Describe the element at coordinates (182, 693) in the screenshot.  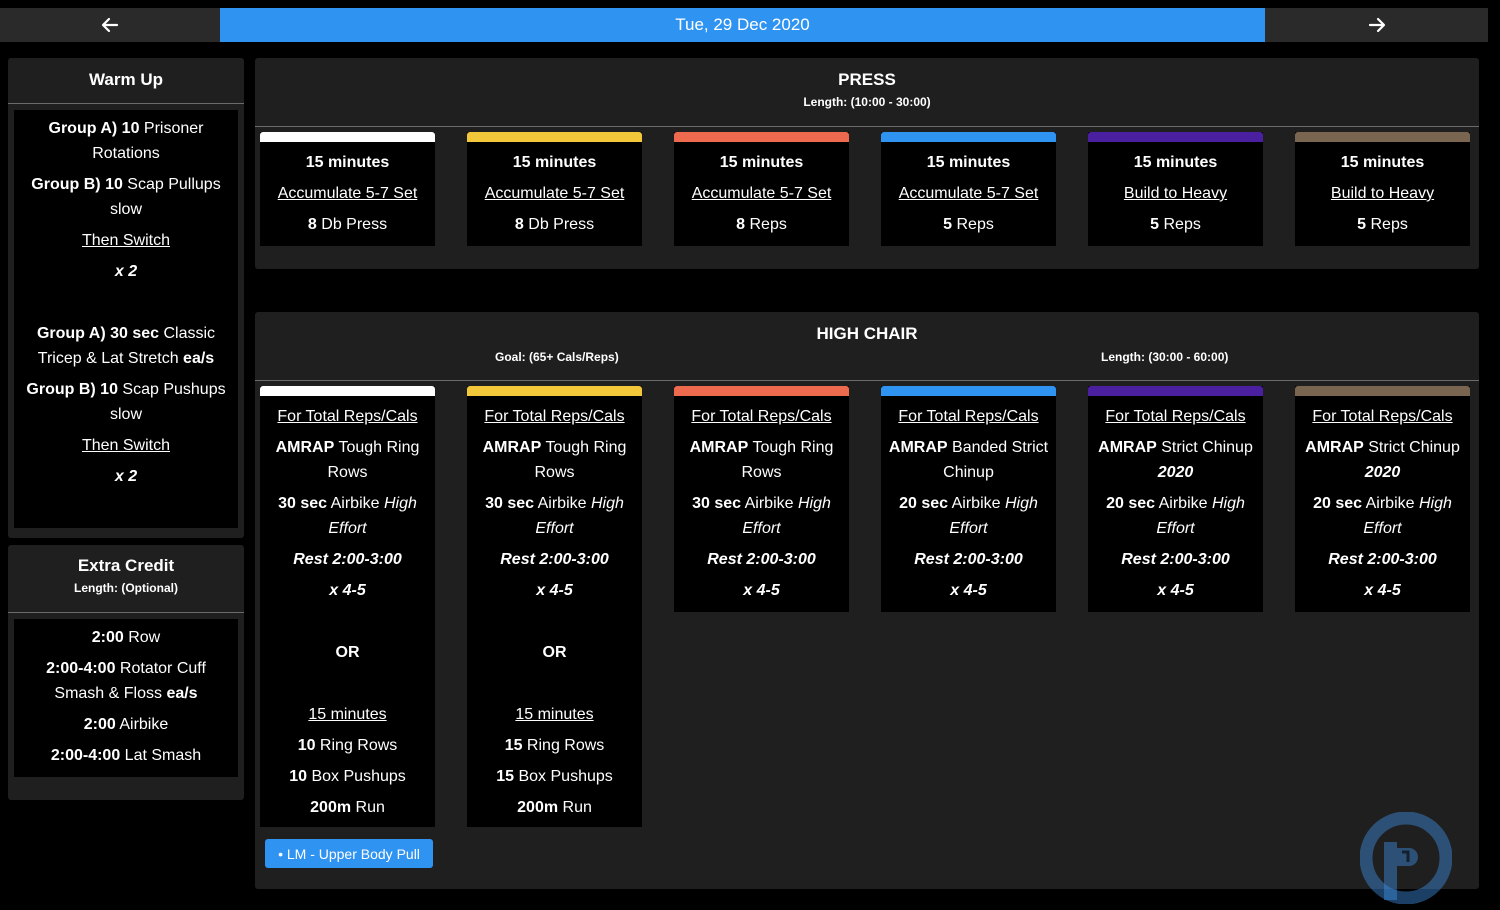
I see `bold-text: ea/s` at that location.